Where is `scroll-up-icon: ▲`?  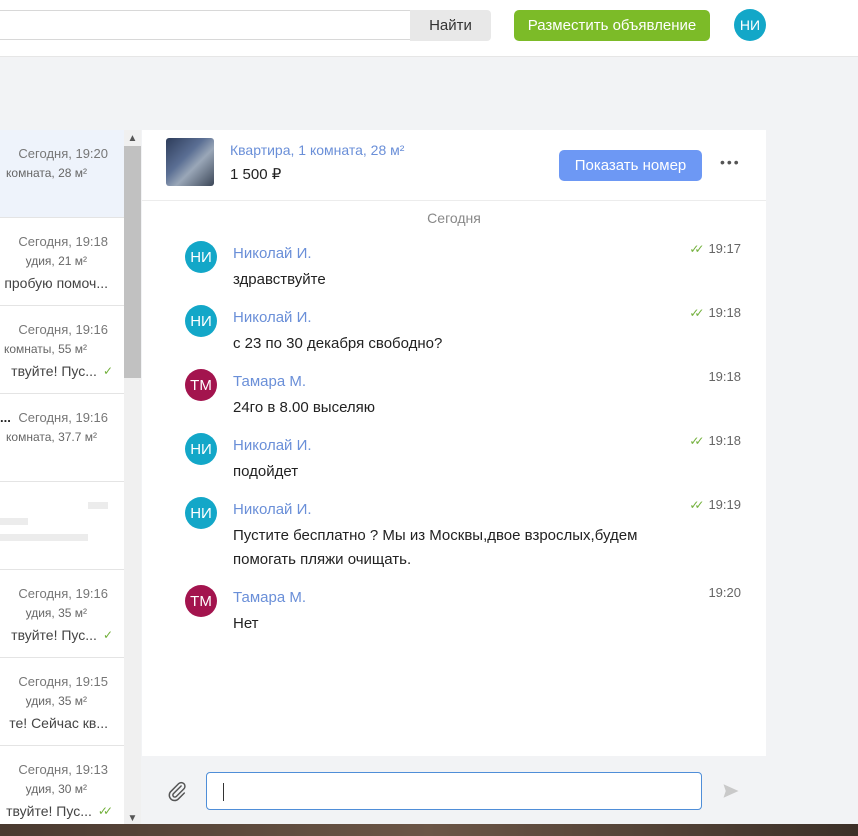 scroll-up-icon: ▲ is located at coordinates (132, 138).